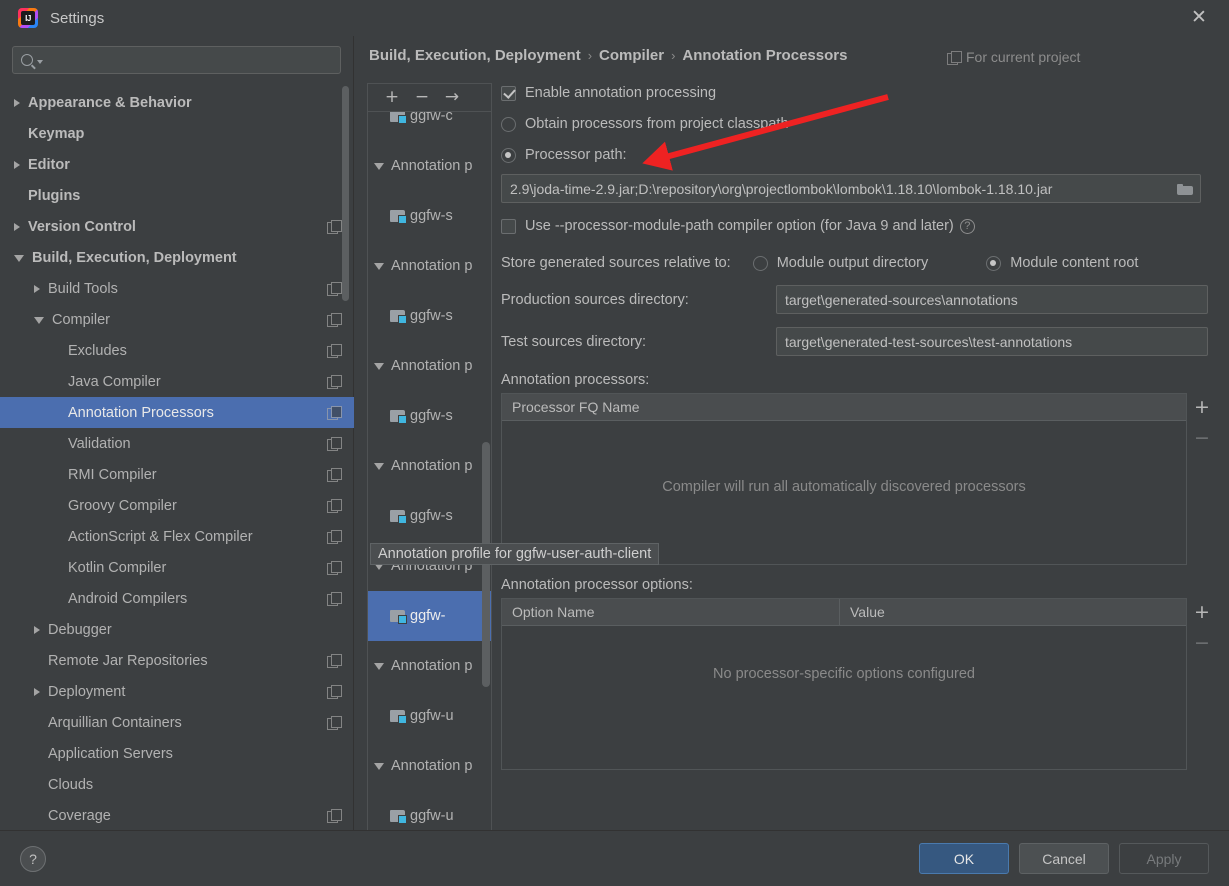 The height and width of the screenshot is (886, 1229). I want to click on test-sources-input, so click(992, 341).